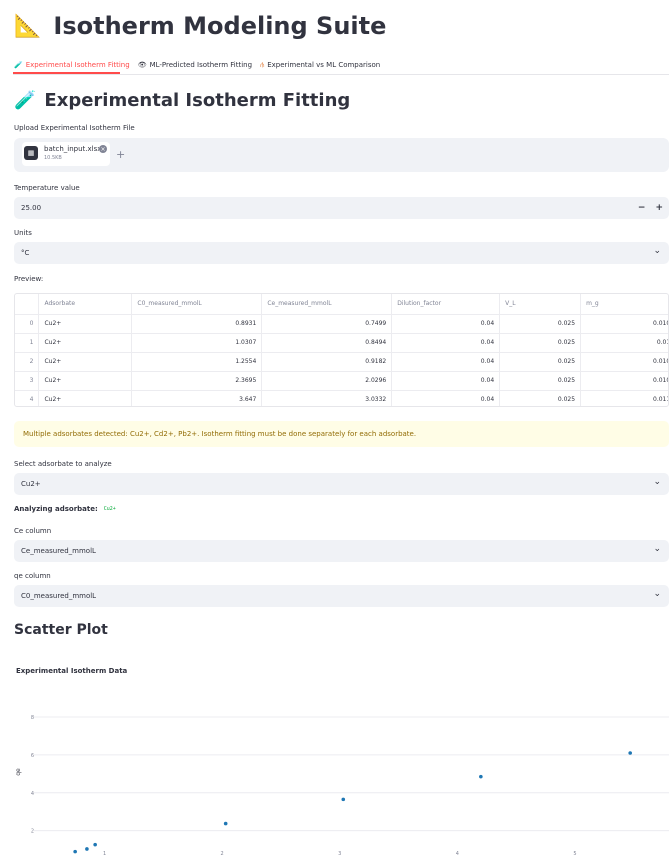  I want to click on analyzing-adsorbate: Analyzing adsorbate: Cu2+, so click(65, 509).